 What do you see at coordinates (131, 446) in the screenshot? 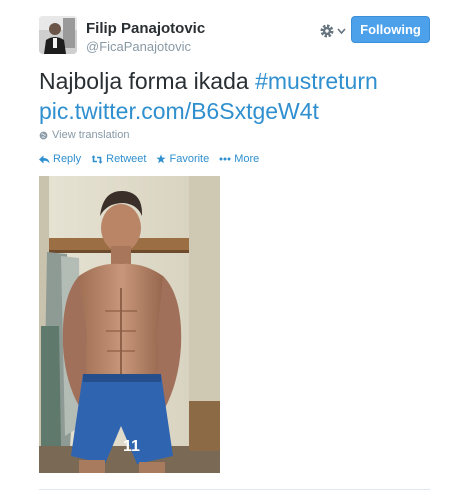
I see `svg-text: 11` at bounding box center [131, 446].